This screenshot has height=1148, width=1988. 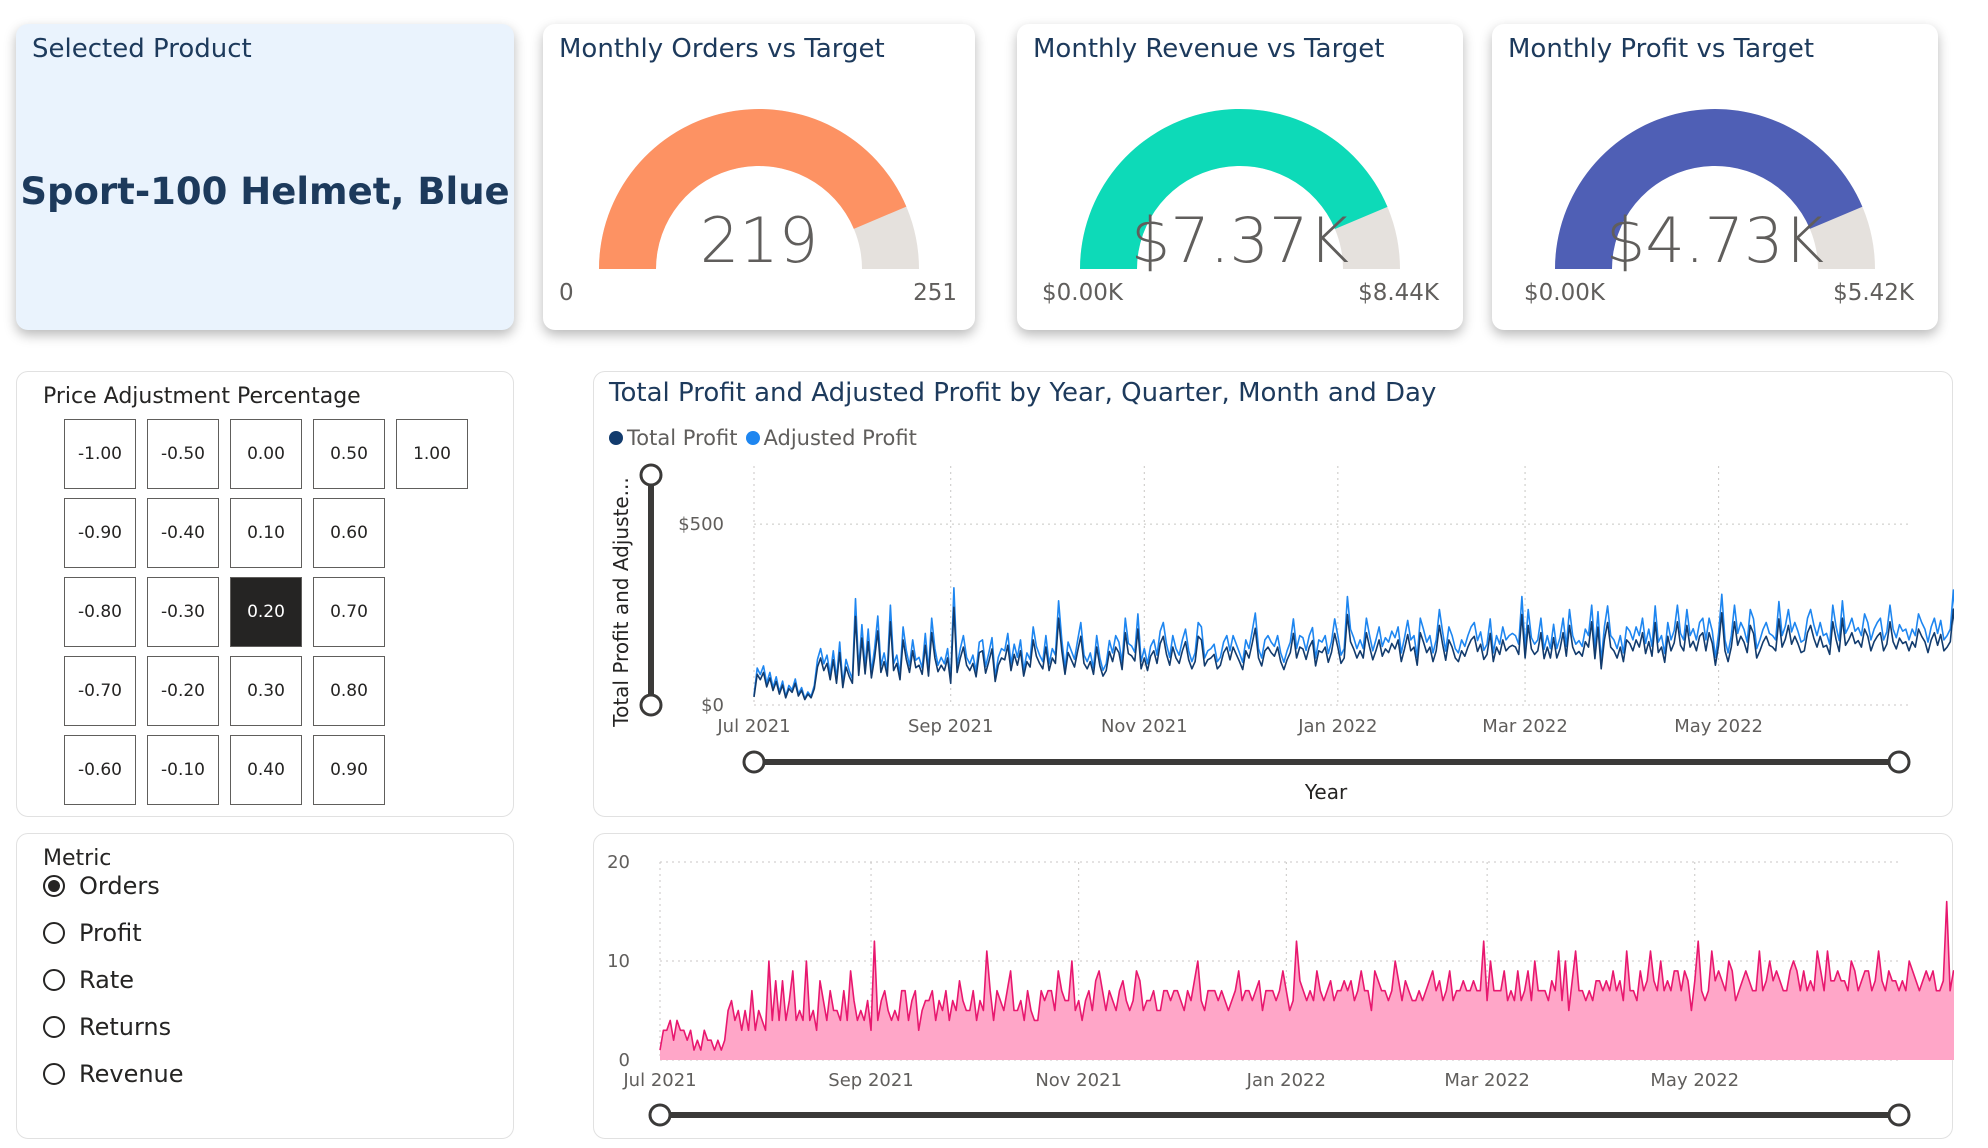 I want to click on orders-gauge-card: Monthly Orders vs Target 219 0 251, so click(x=759, y=177).